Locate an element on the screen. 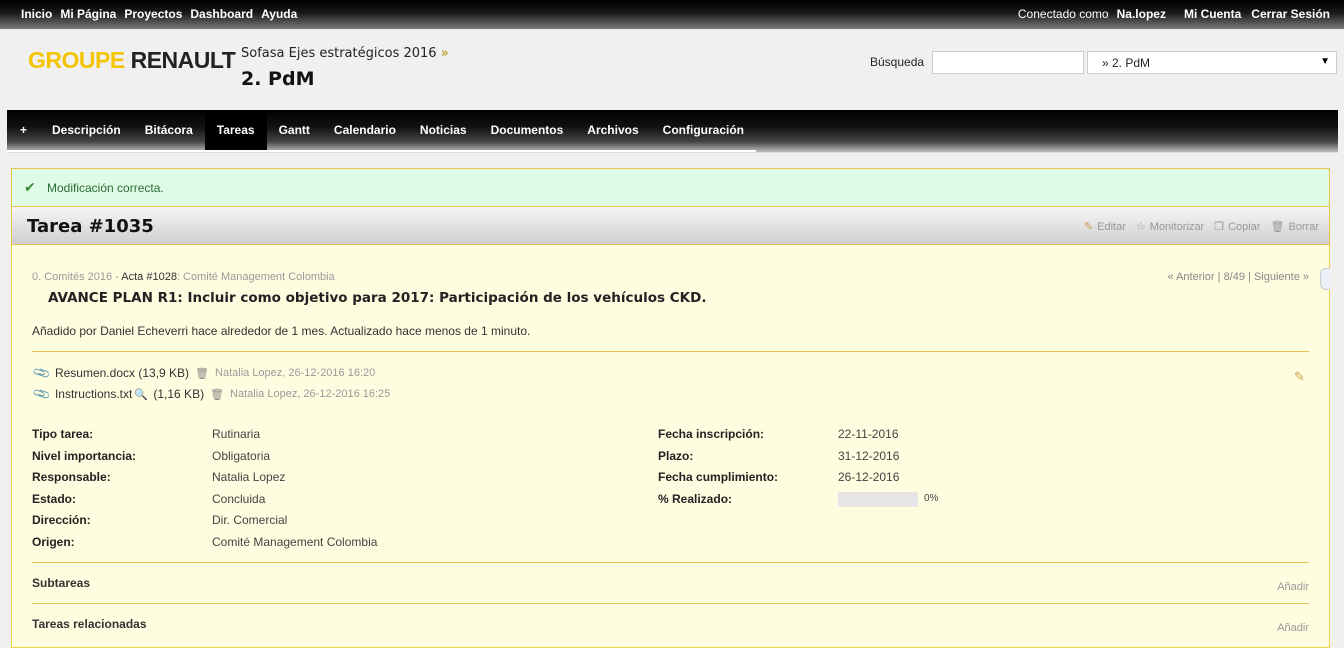 Image resolution: width=1344 pixels, height=648 pixels. issue-actions: ✎ Editar ☆ Monitorizar ❐ Copiar 🗑 Borrar is located at coordinates (1196, 227).